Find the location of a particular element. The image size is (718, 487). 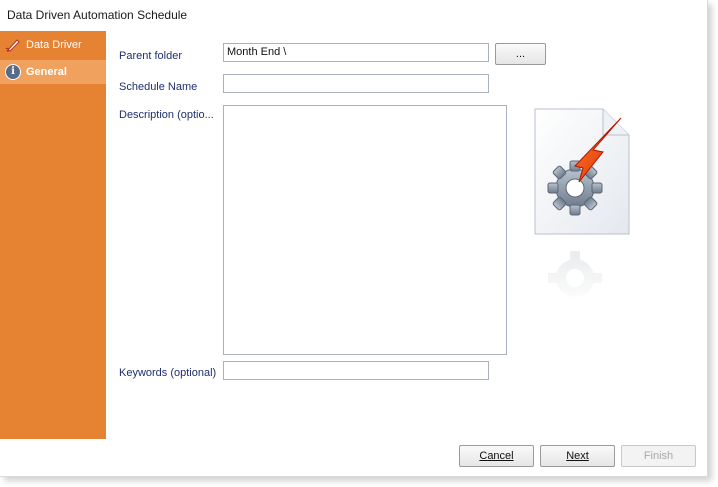

chevron-down-icon is located at coordinates (52, 458).